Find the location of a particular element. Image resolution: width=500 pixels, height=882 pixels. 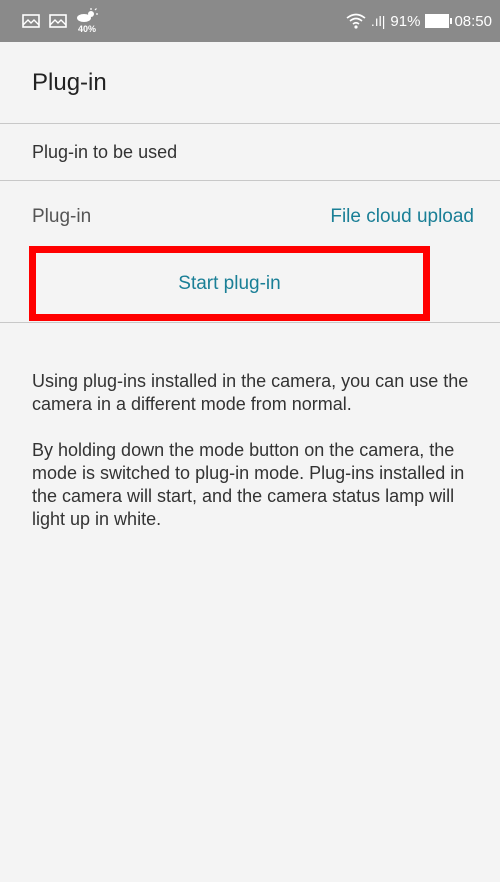

plugin-label: Plug-in is located at coordinates (62, 216).